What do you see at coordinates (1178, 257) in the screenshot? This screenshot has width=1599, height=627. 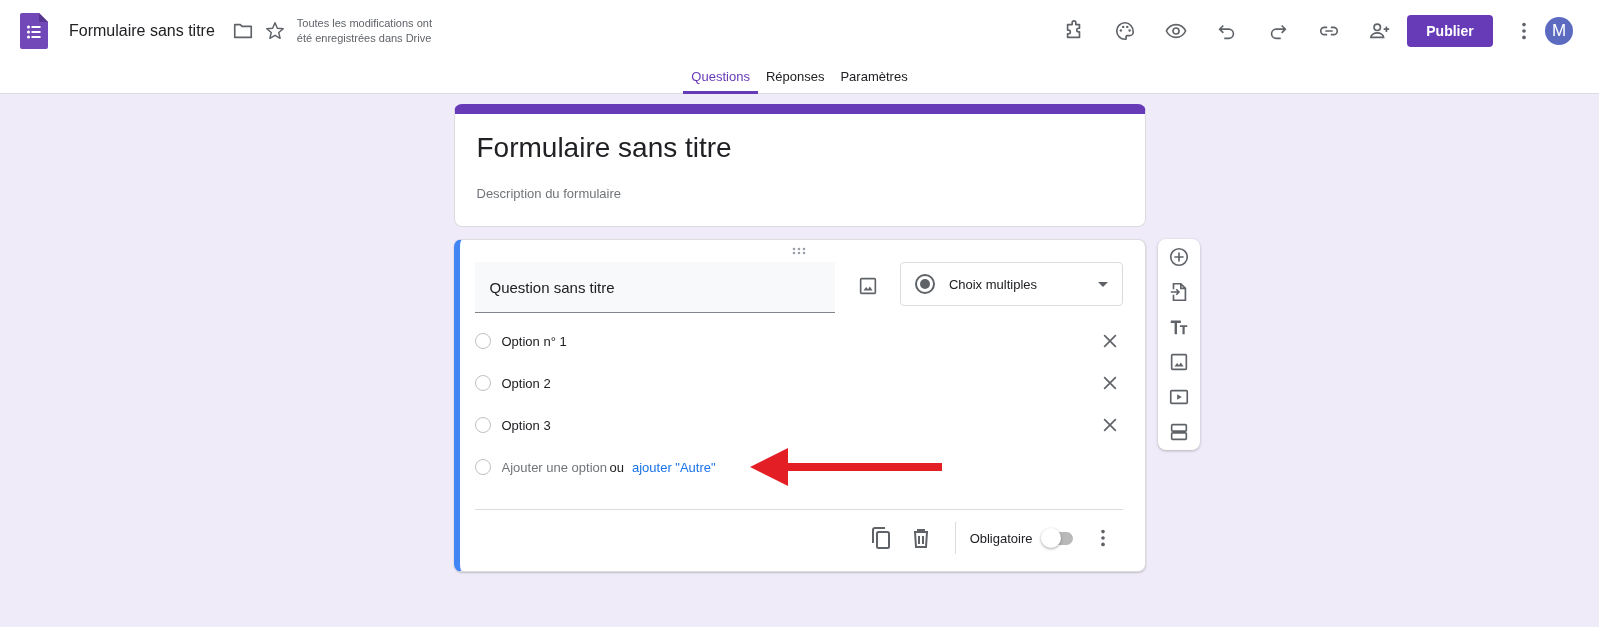 I see `add-icon` at bounding box center [1178, 257].